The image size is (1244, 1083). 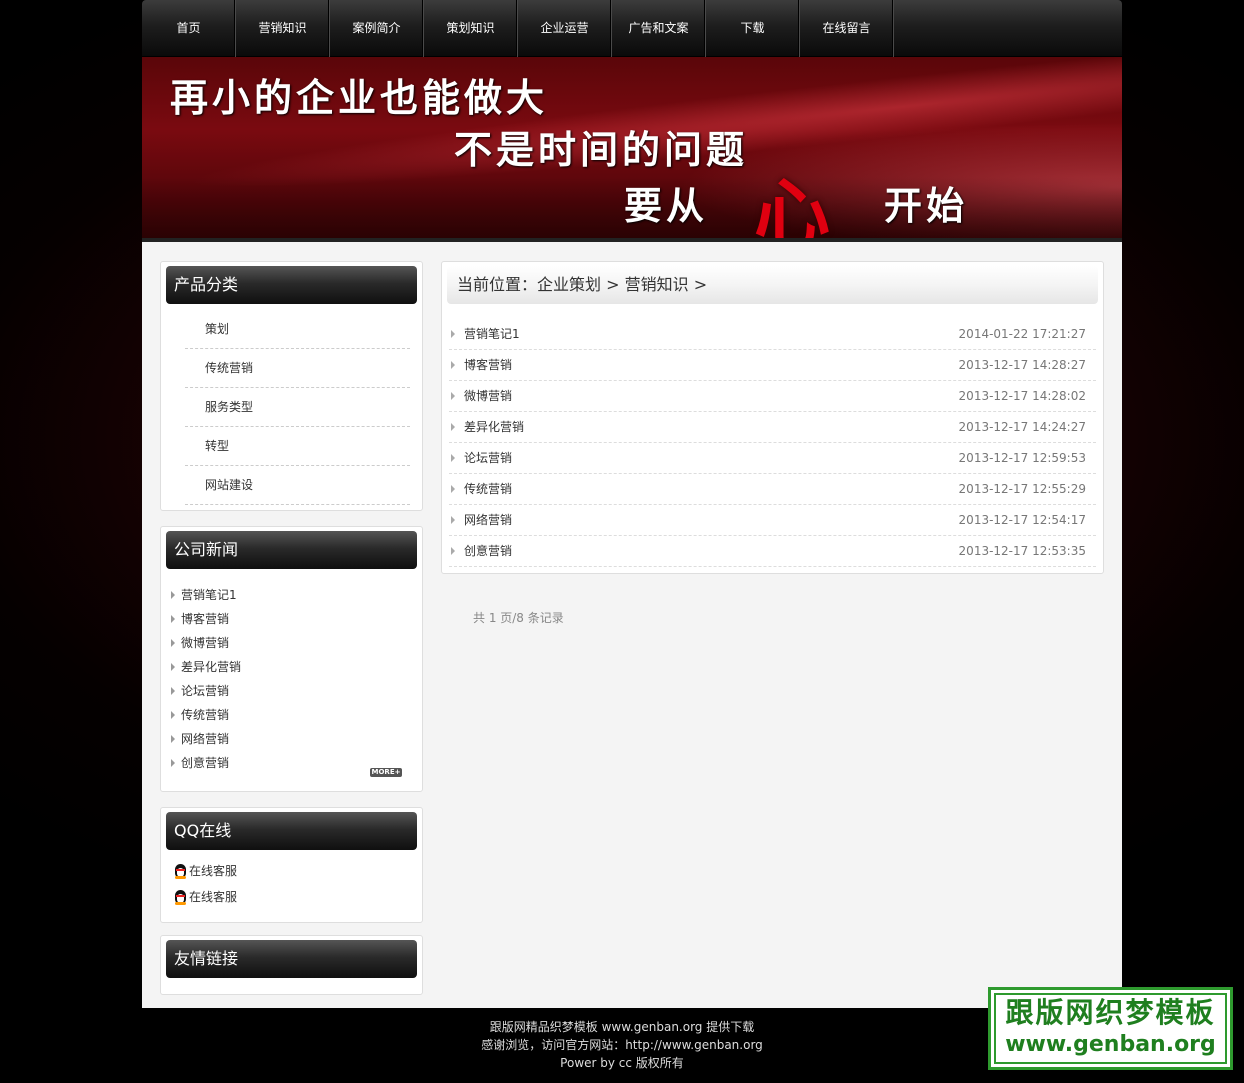 I want to click on news-item-label: 网络营销, so click(x=205, y=739).